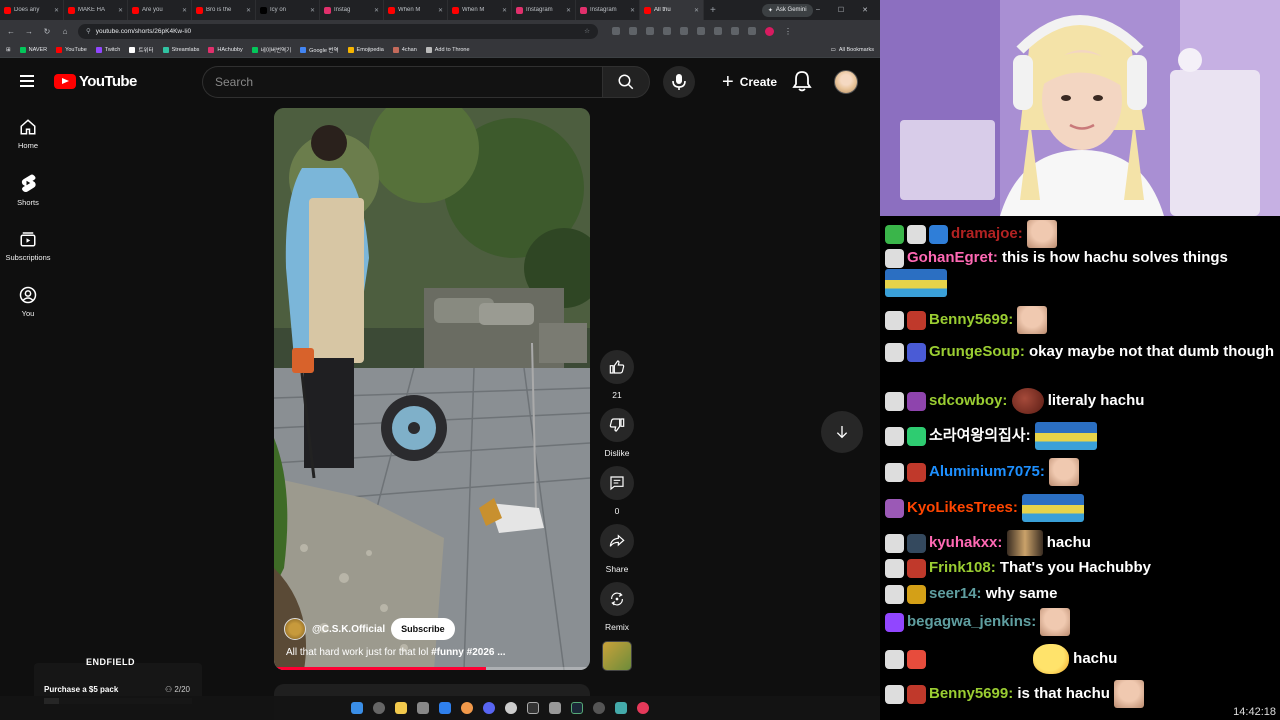  Describe the element at coordinates (352, 10) in the screenshot. I see `browser-tab: Instag ✕` at that location.